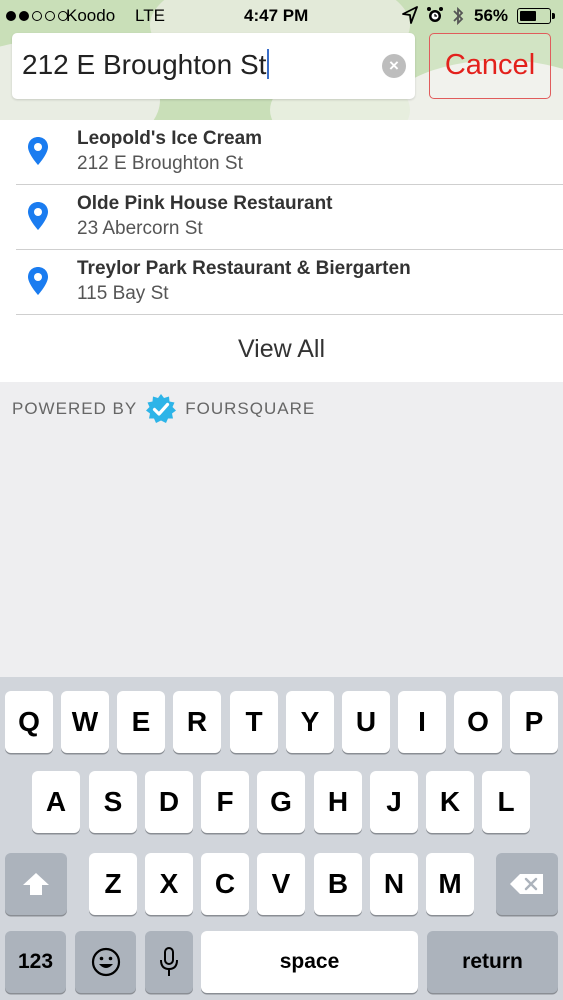 The width and height of the screenshot is (563, 1000). I want to click on numbers-key: 123, so click(35, 962).